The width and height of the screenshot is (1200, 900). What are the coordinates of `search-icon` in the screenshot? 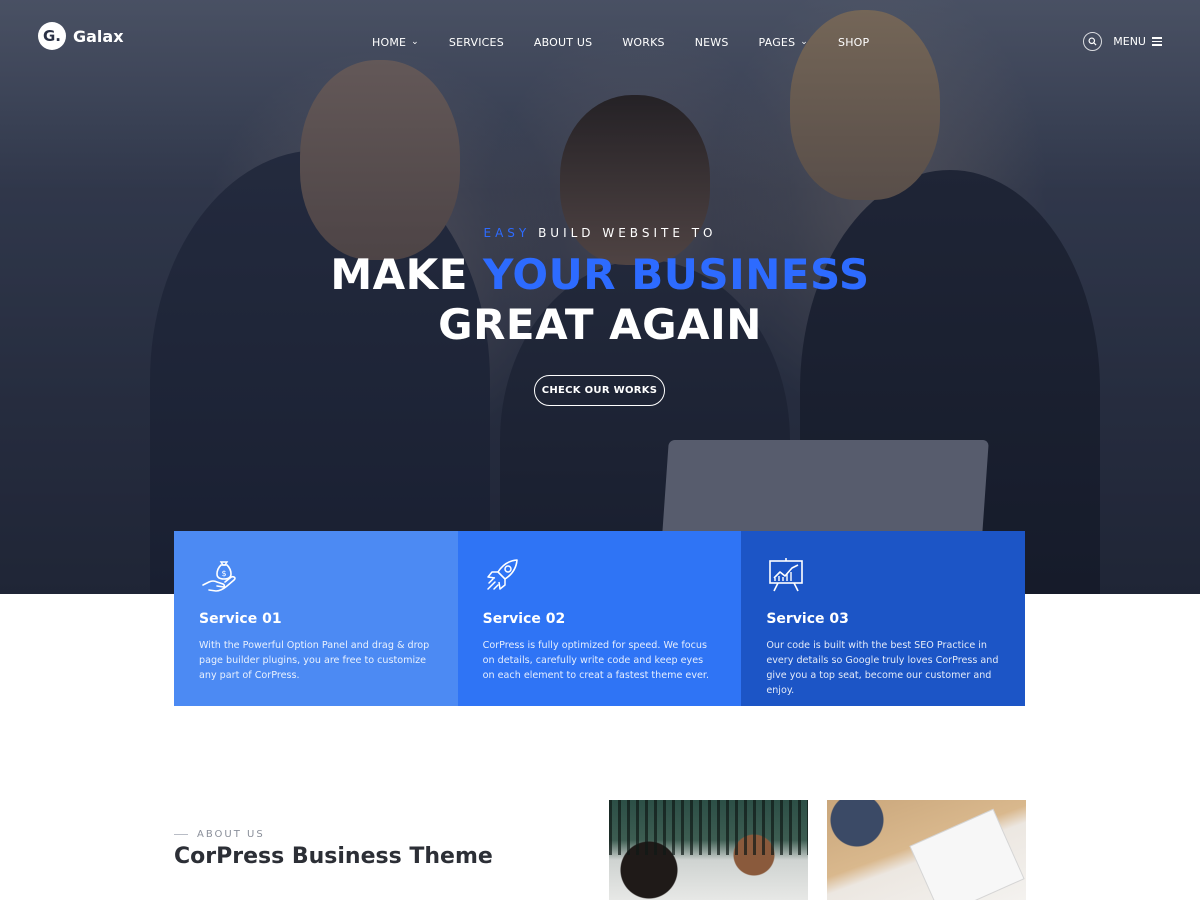 It's located at (1092, 41).